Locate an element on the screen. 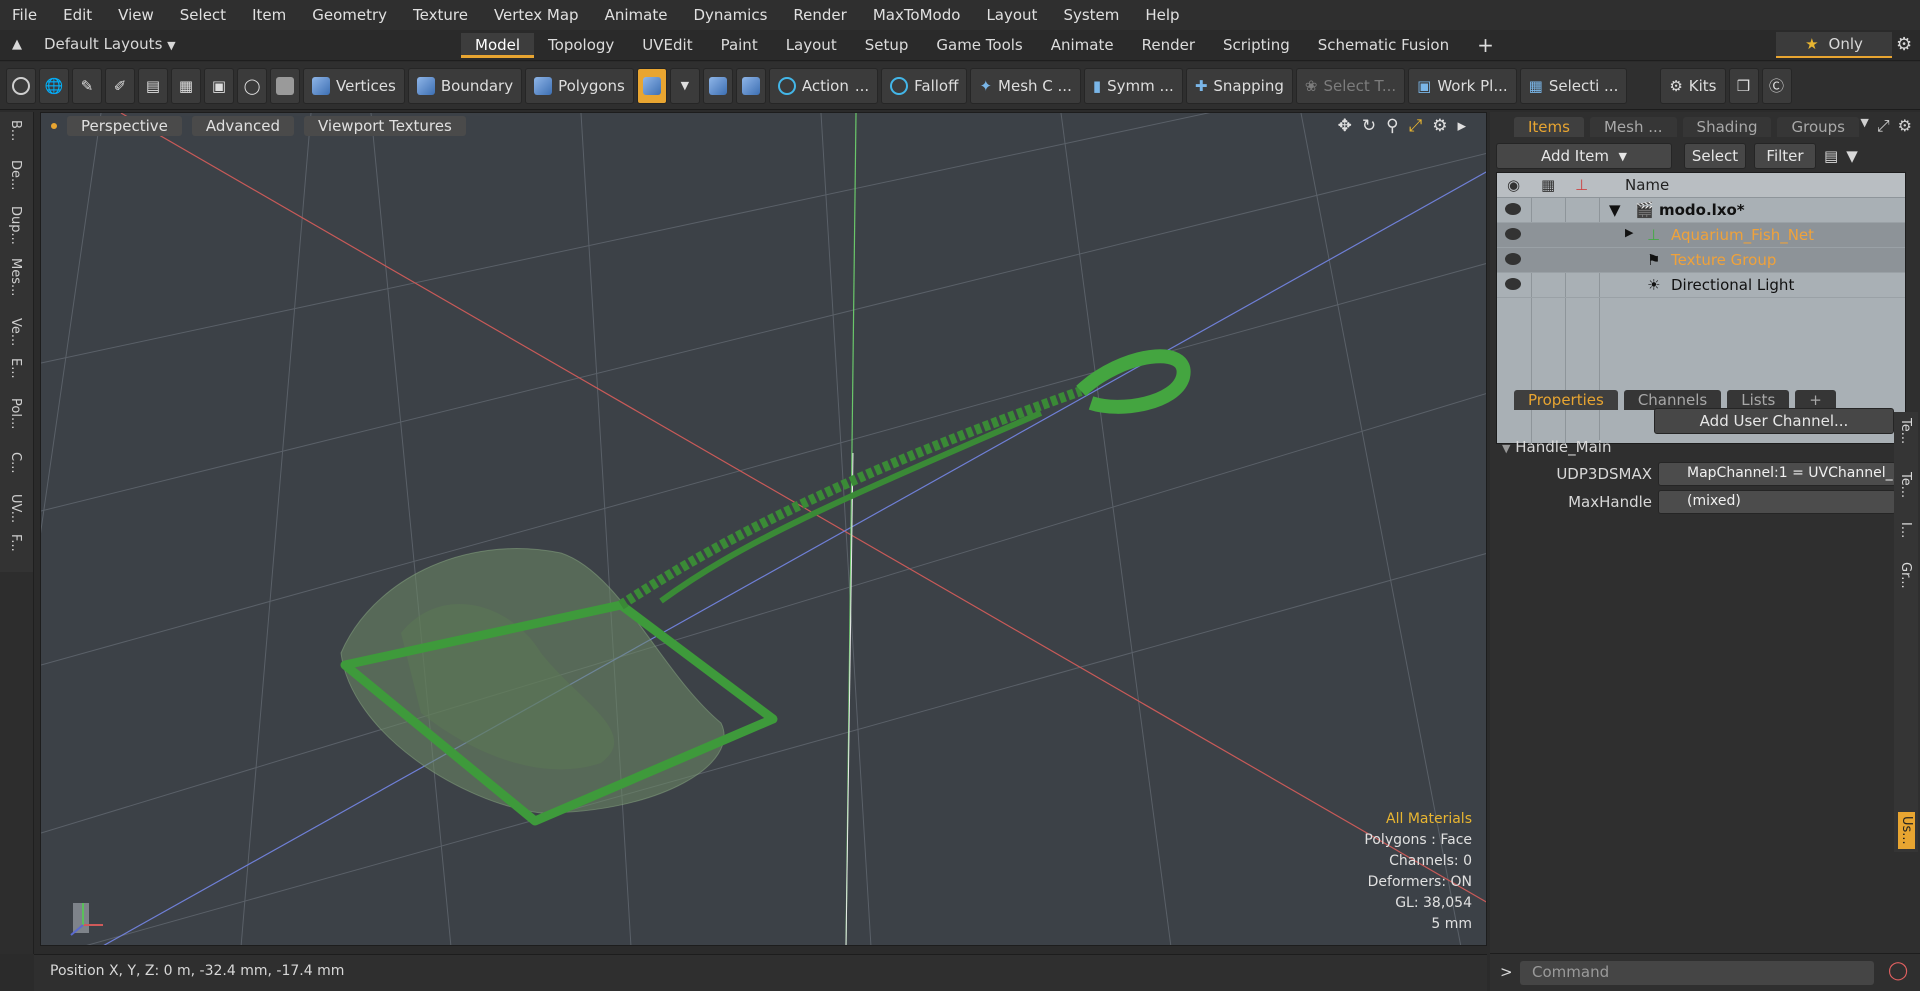 Image resolution: width=1920 pixels, height=991 pixels. menu-view: View is located at coordinates (136, 15).